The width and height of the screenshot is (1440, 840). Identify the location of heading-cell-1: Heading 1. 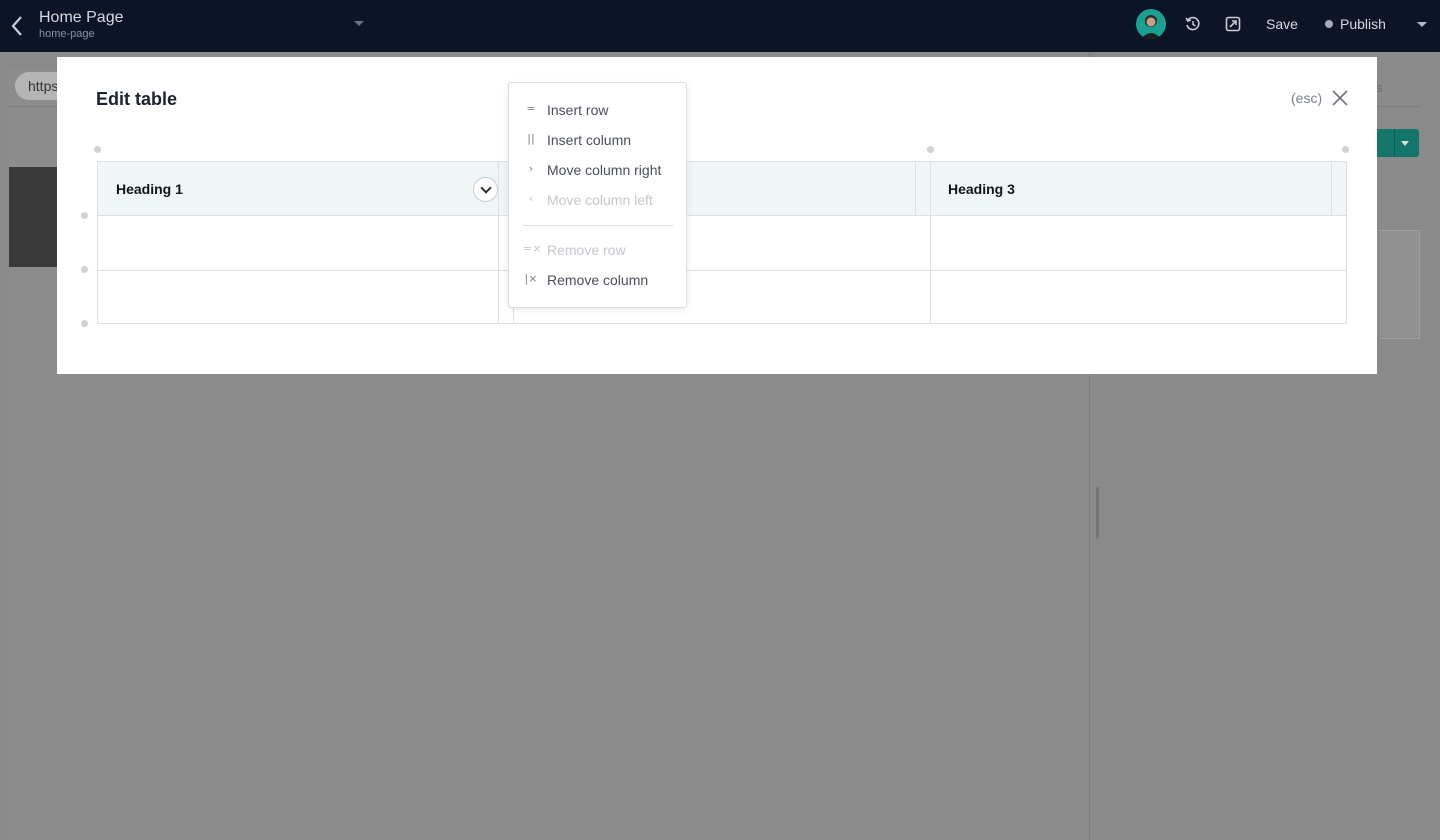
(149, 189).